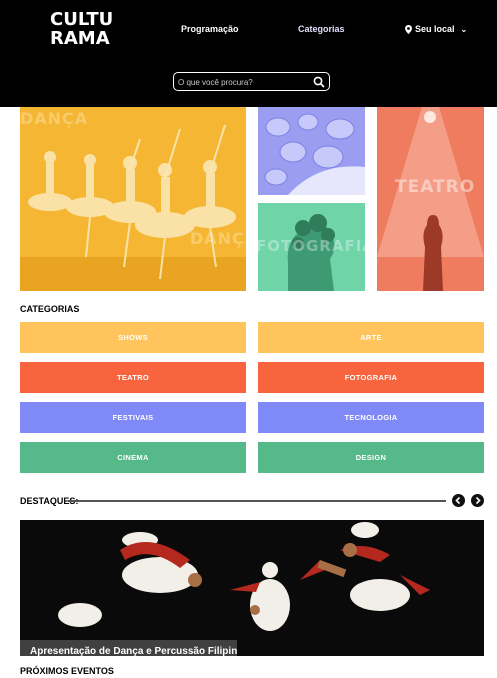  I want to click on arrow-right-icon, so click(478, 500).